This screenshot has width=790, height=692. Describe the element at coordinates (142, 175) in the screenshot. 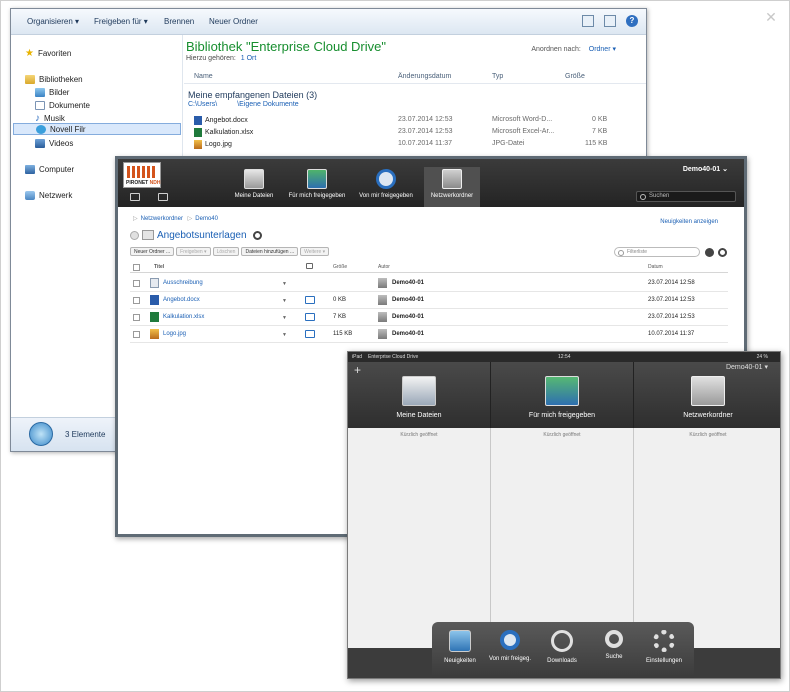

I see `pironet-logo: PIRONET NDH` at that location.